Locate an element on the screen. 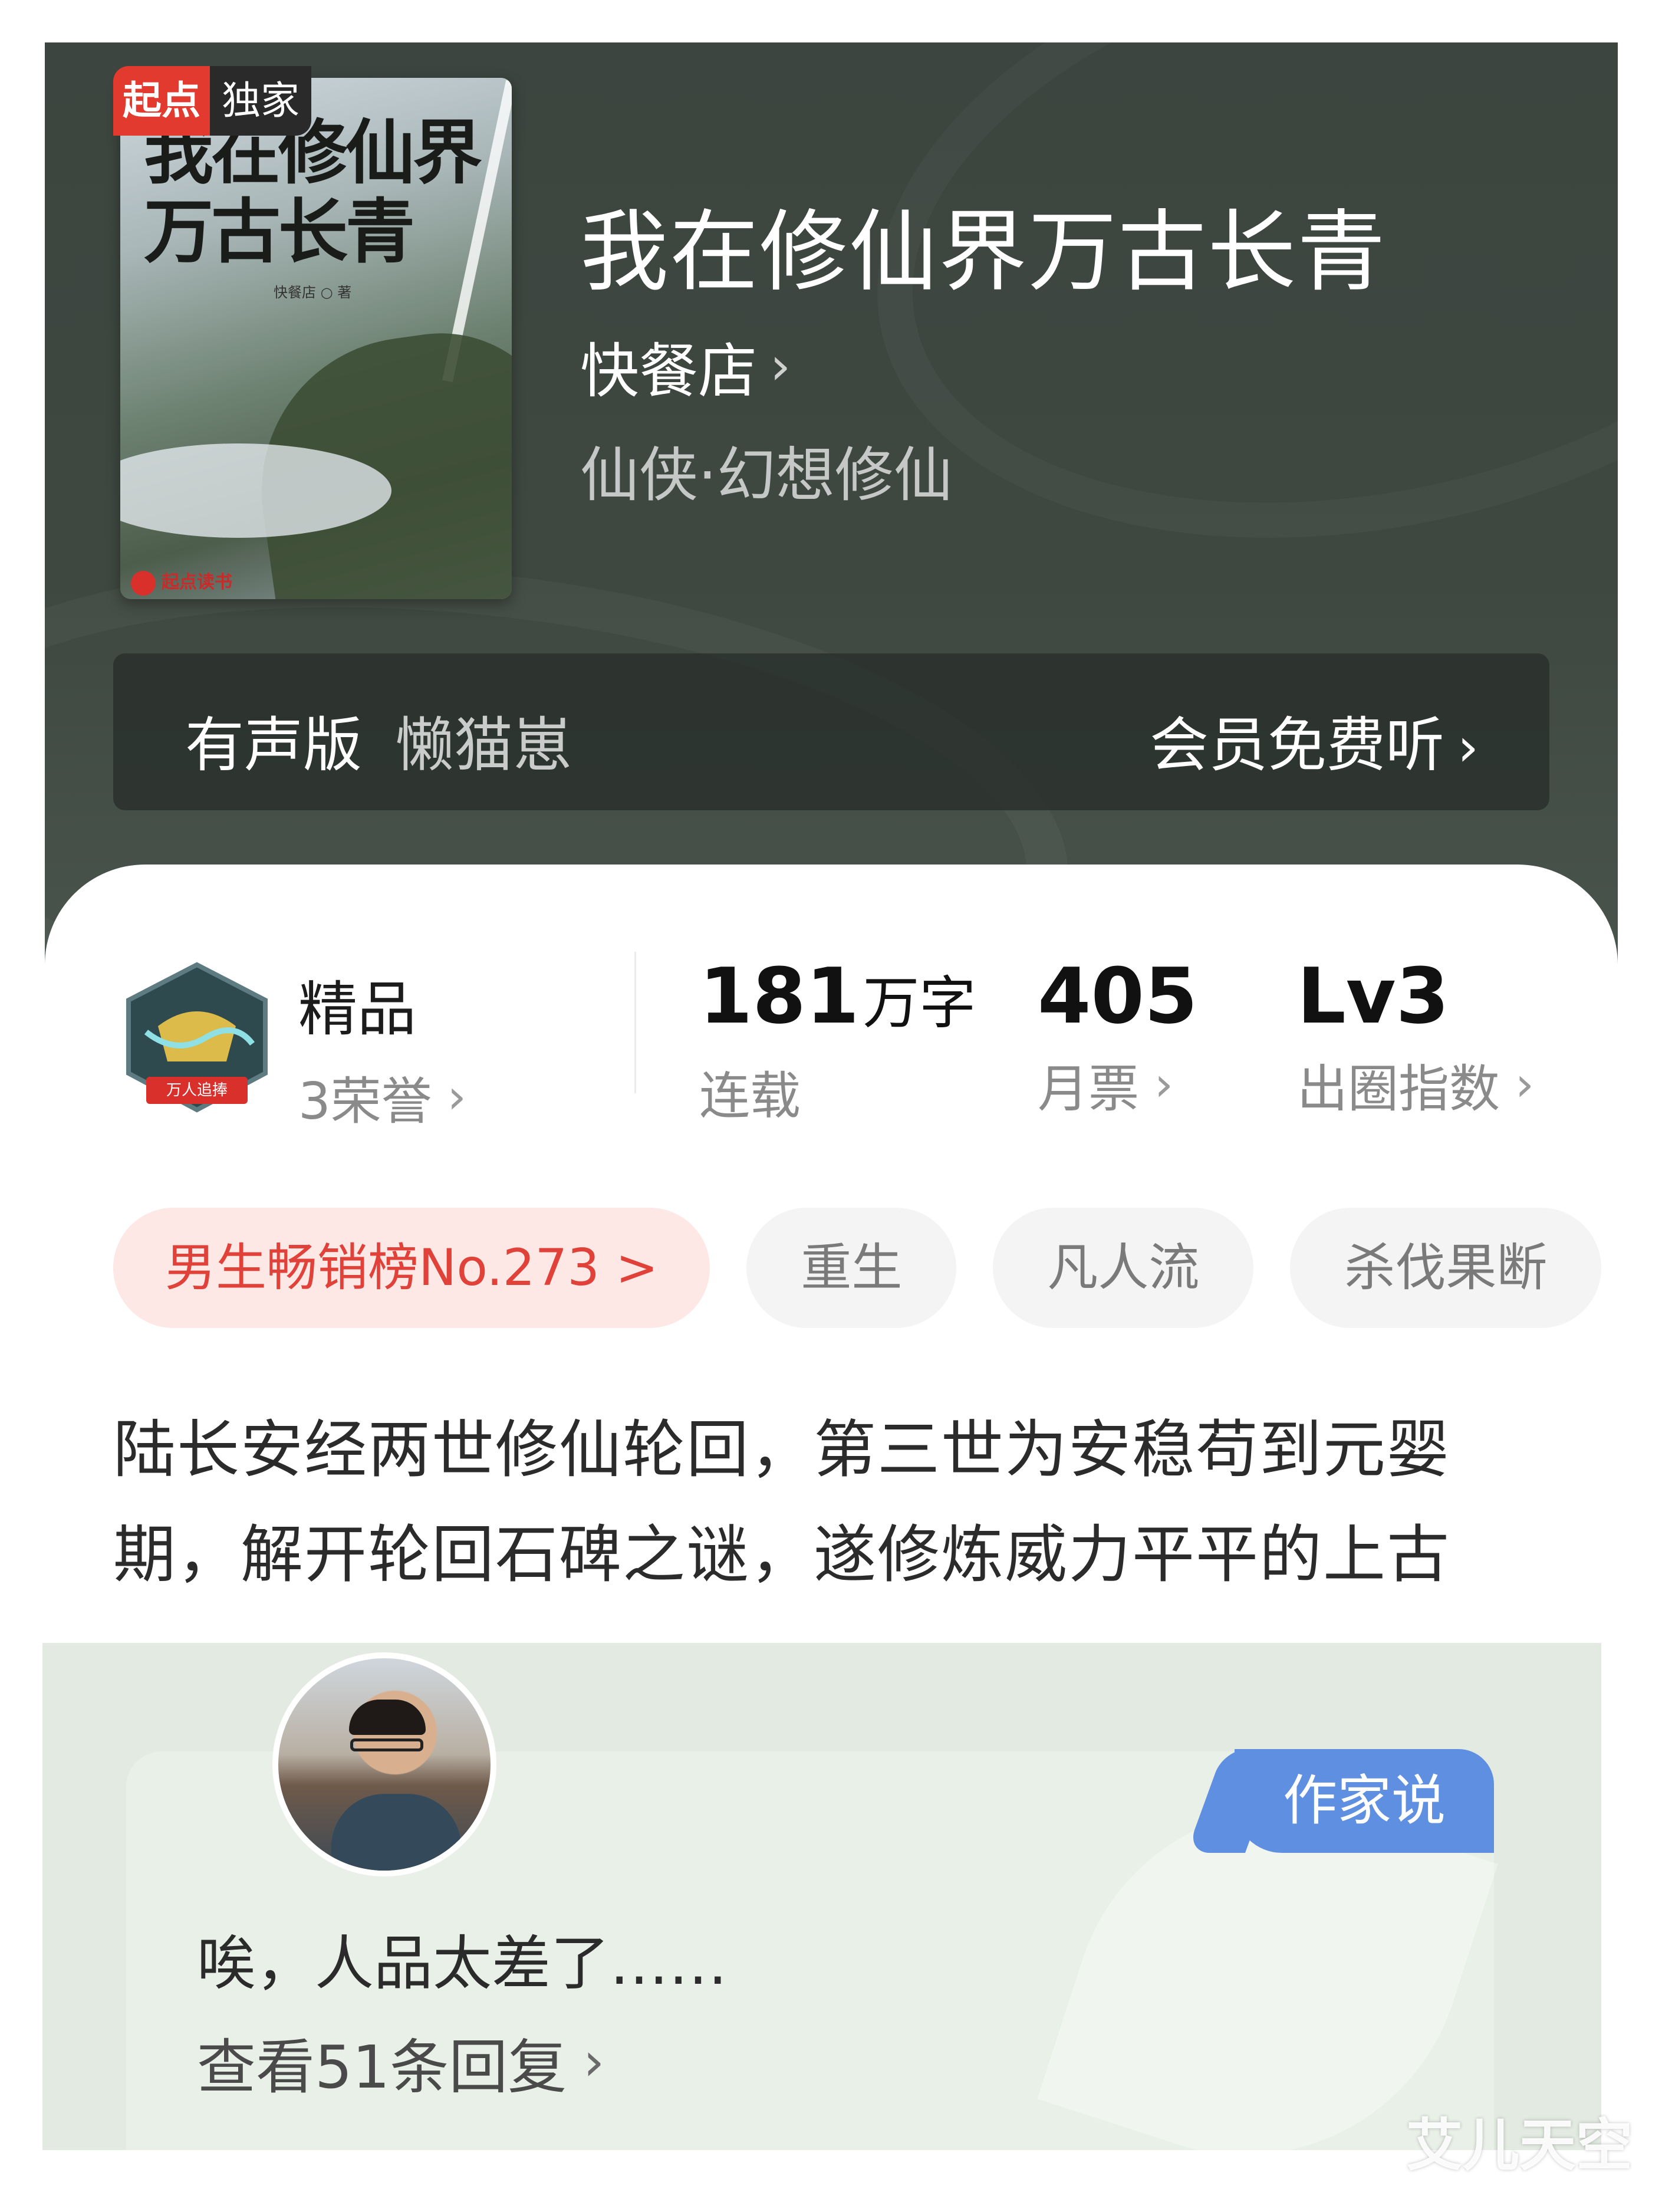 The image size is (1662, 2212). word-count-unit: 万字 is located at coordinates (919, 1003).